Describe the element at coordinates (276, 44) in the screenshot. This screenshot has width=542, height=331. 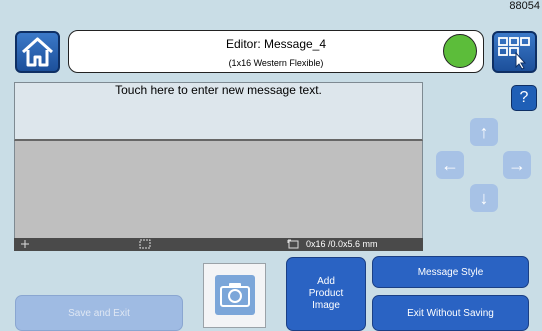
I see `page-title: Editor: Message_4` at that location.